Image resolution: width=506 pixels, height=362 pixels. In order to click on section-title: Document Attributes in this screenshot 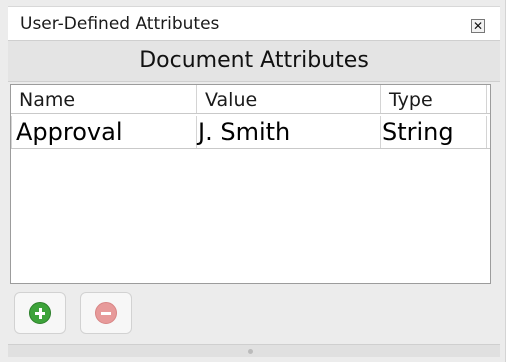, I will do `click(254, 60)`.